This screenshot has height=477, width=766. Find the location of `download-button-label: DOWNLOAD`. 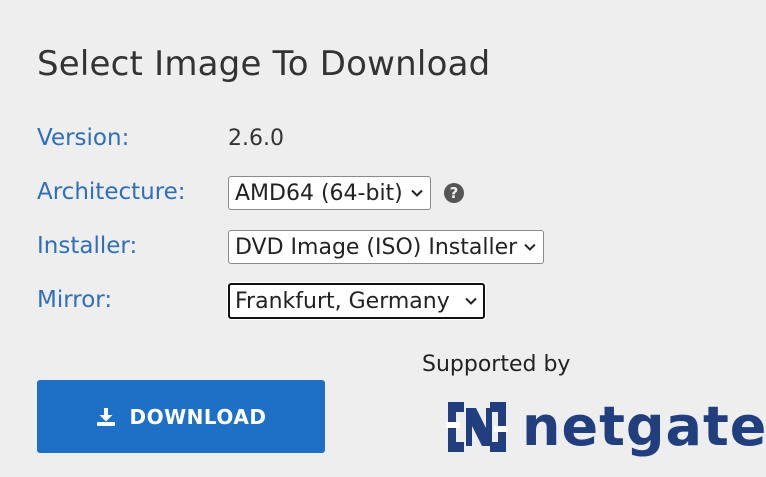

download-button-label: DOWNLOAD is located at coordinates (198, 416).